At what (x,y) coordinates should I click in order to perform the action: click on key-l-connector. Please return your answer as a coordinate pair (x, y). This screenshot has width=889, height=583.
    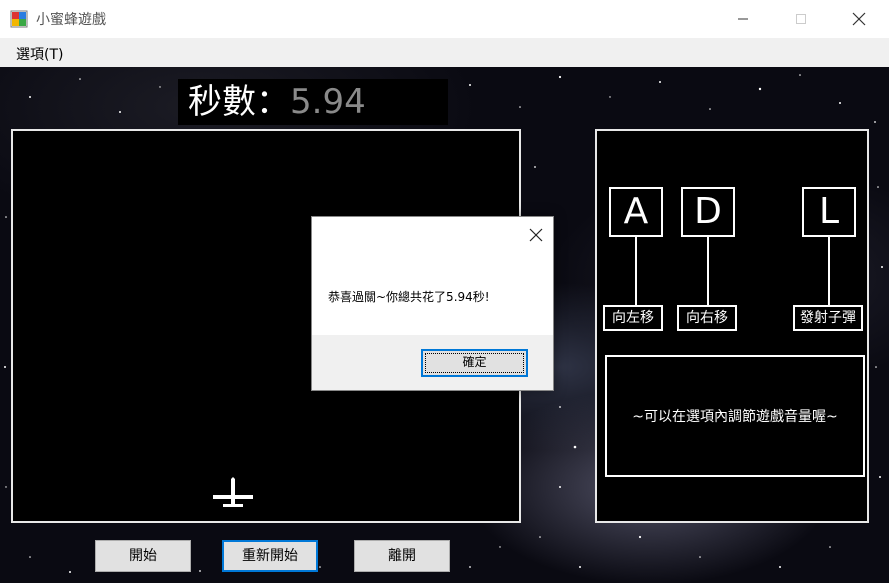
    Looking at the image, I should click on (829, 271).